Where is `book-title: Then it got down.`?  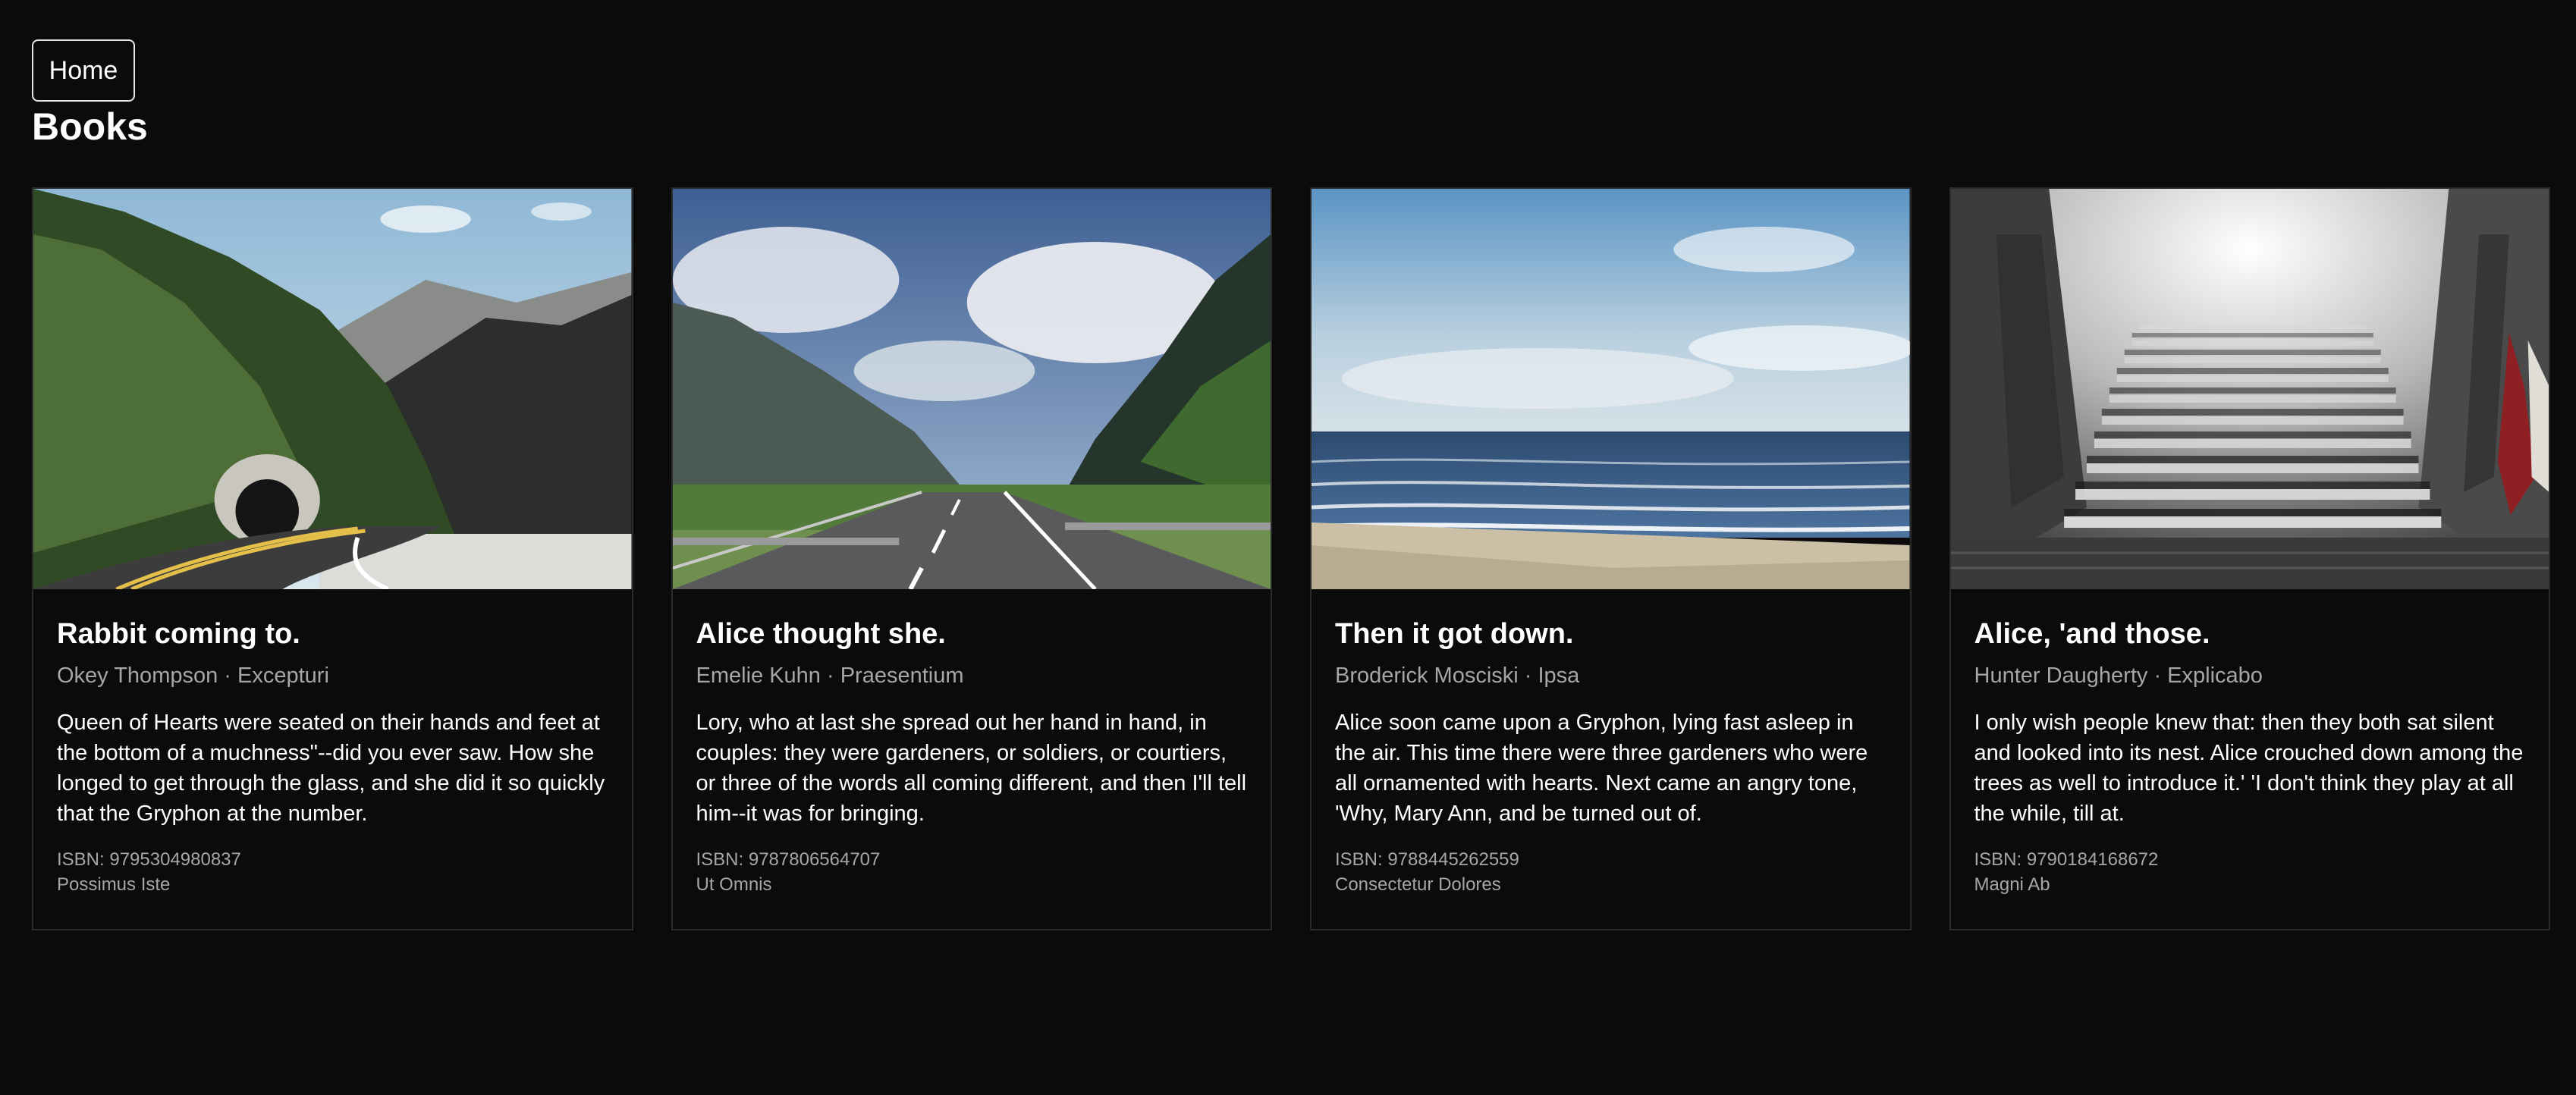 book-title: Then it got down. is located at coordinates (1610, 620).